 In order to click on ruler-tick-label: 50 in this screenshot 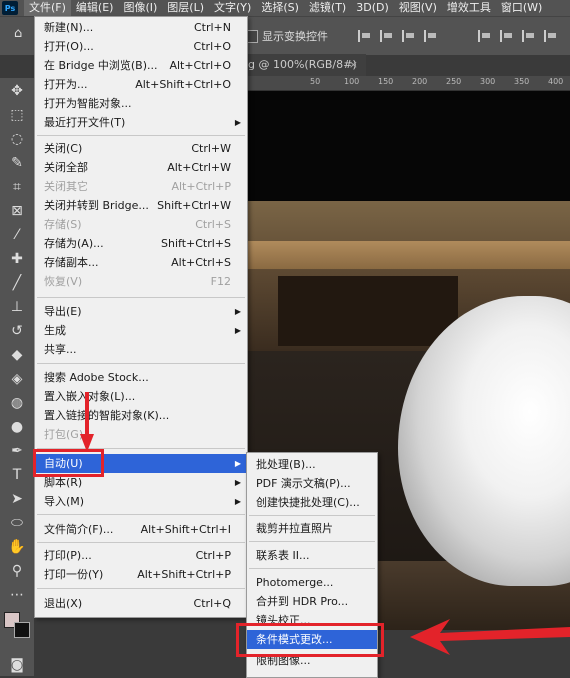, I will do `click(315, 81)`.